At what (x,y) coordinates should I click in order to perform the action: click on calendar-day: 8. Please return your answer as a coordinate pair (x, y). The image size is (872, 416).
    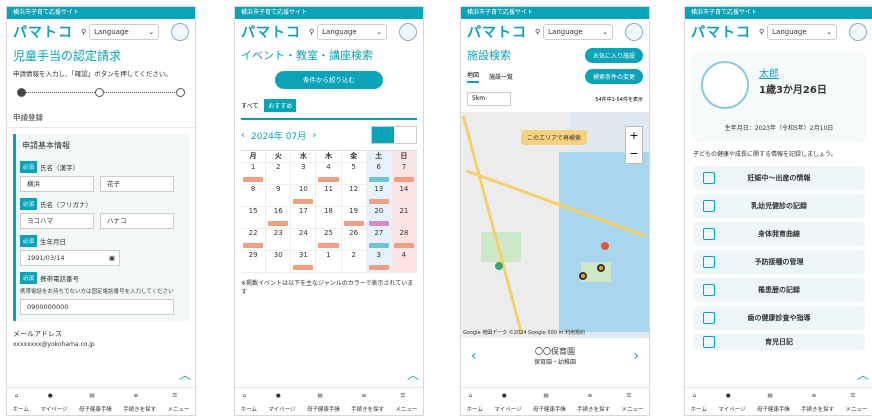
    Looking at the image, I should click on (254, 196).